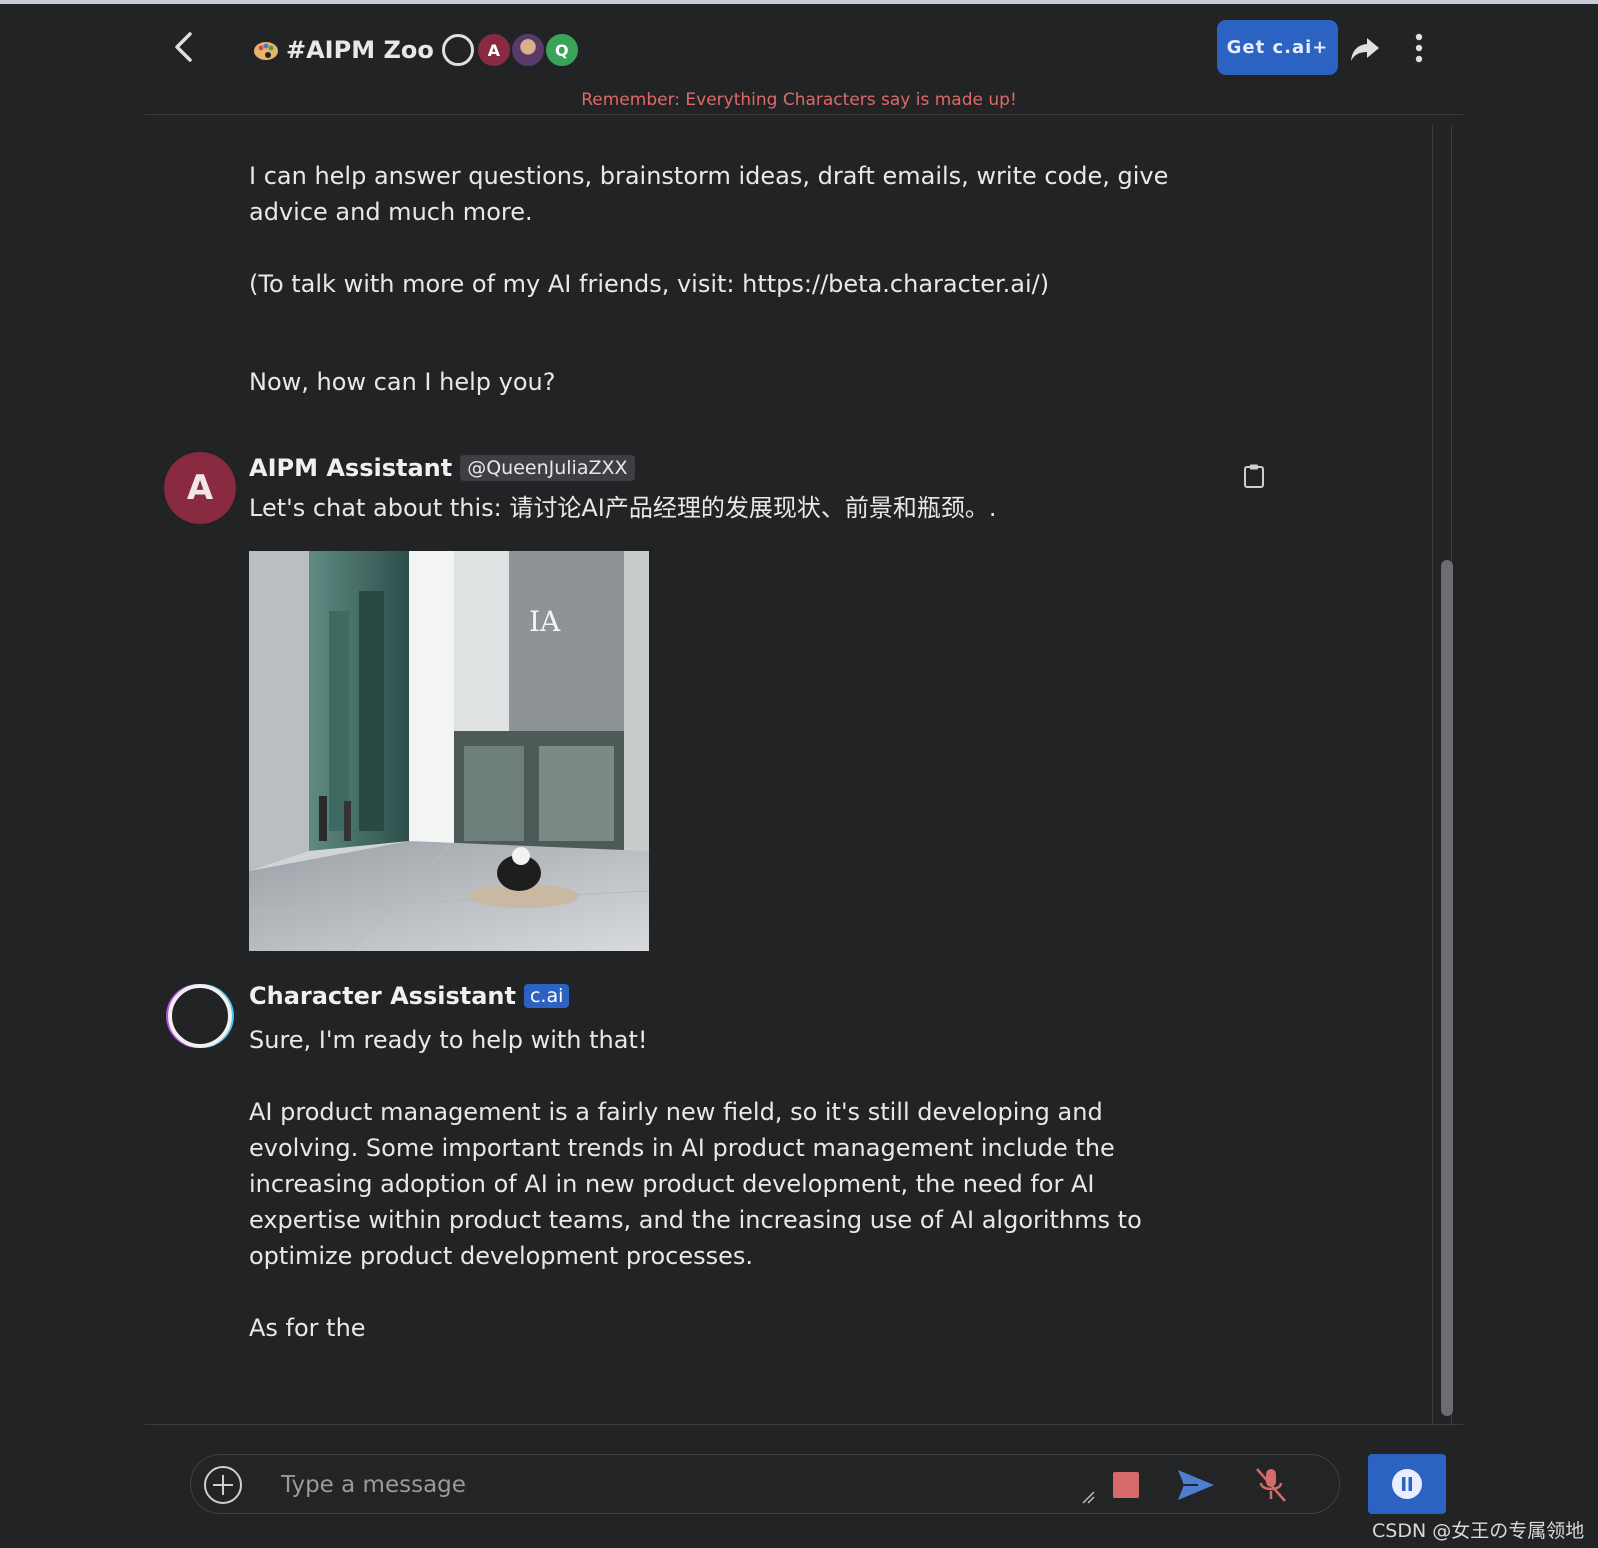 The image size is (1598, 1548). I want to click on avatar-photo, so click(527, 50).